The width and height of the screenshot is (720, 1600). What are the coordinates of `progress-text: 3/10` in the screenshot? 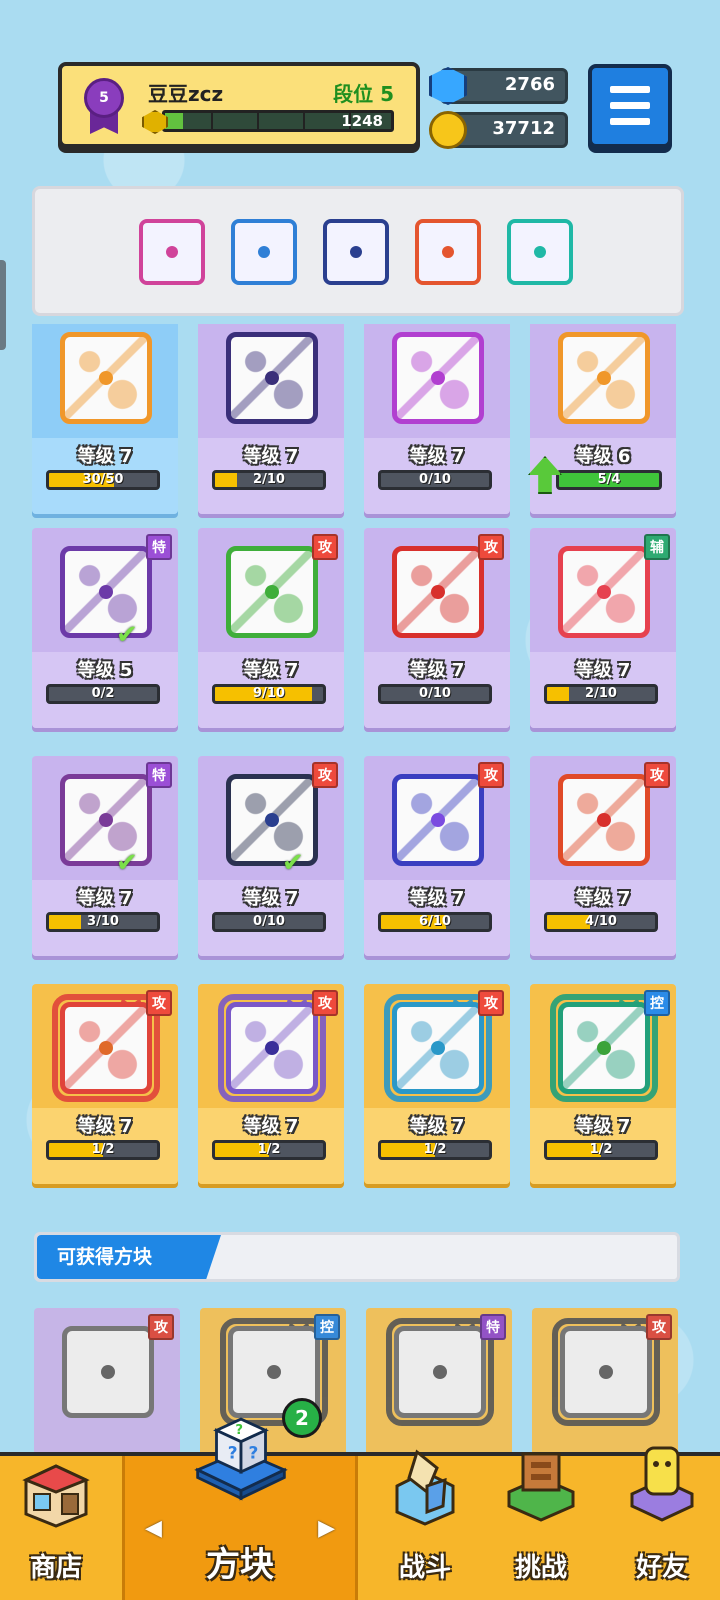 It's located at (103, 921).